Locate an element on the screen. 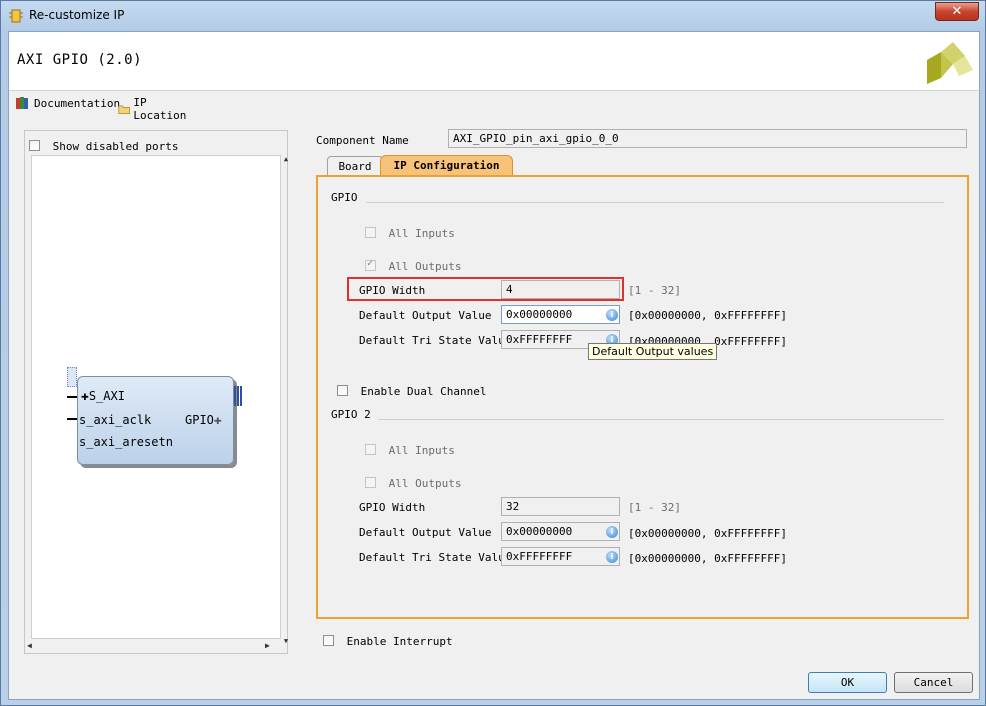 Image resolution: width=986 pixels, height=706 pixels. aclk-wire is located at coordinates (72, 397).